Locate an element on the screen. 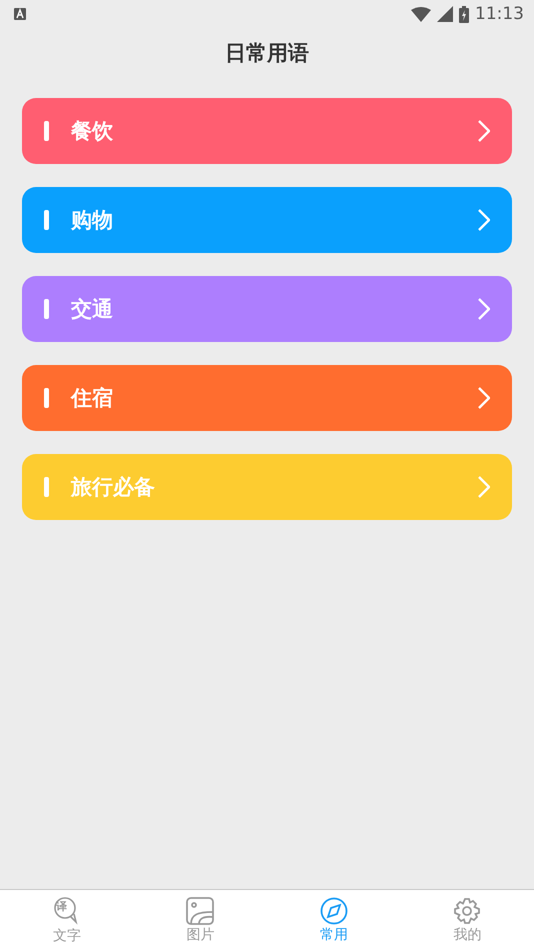 The height and width of the screenshot is (950, 534). category-label: 旅行必备 is located at coordinates (113, 487).